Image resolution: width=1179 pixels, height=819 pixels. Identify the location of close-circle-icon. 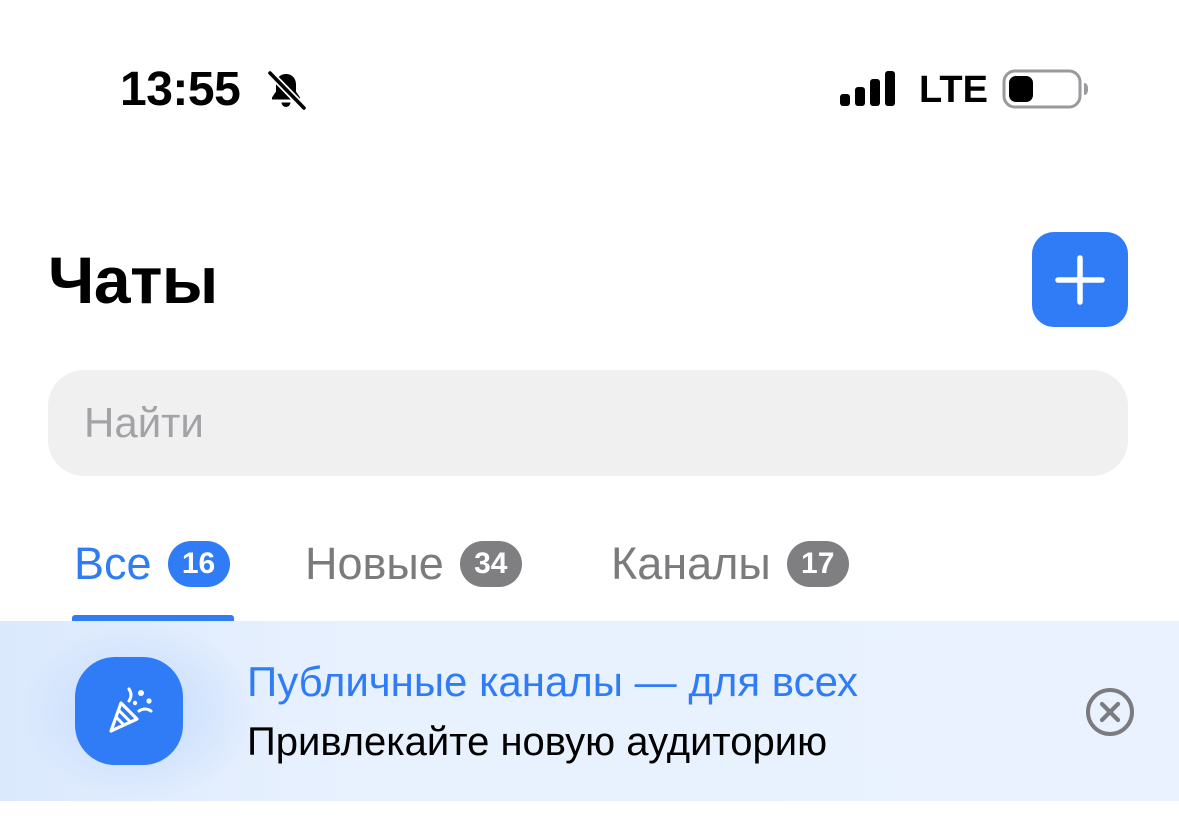
(1110, 712).